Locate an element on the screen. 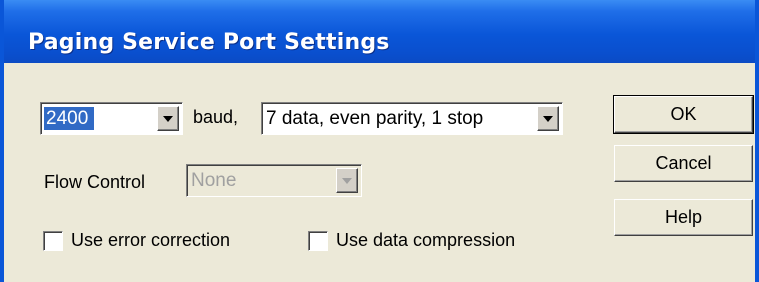 The width and height of the screenshot is (759, 282). data-compression-label: Use data compression is located at coordinates (425, 240).